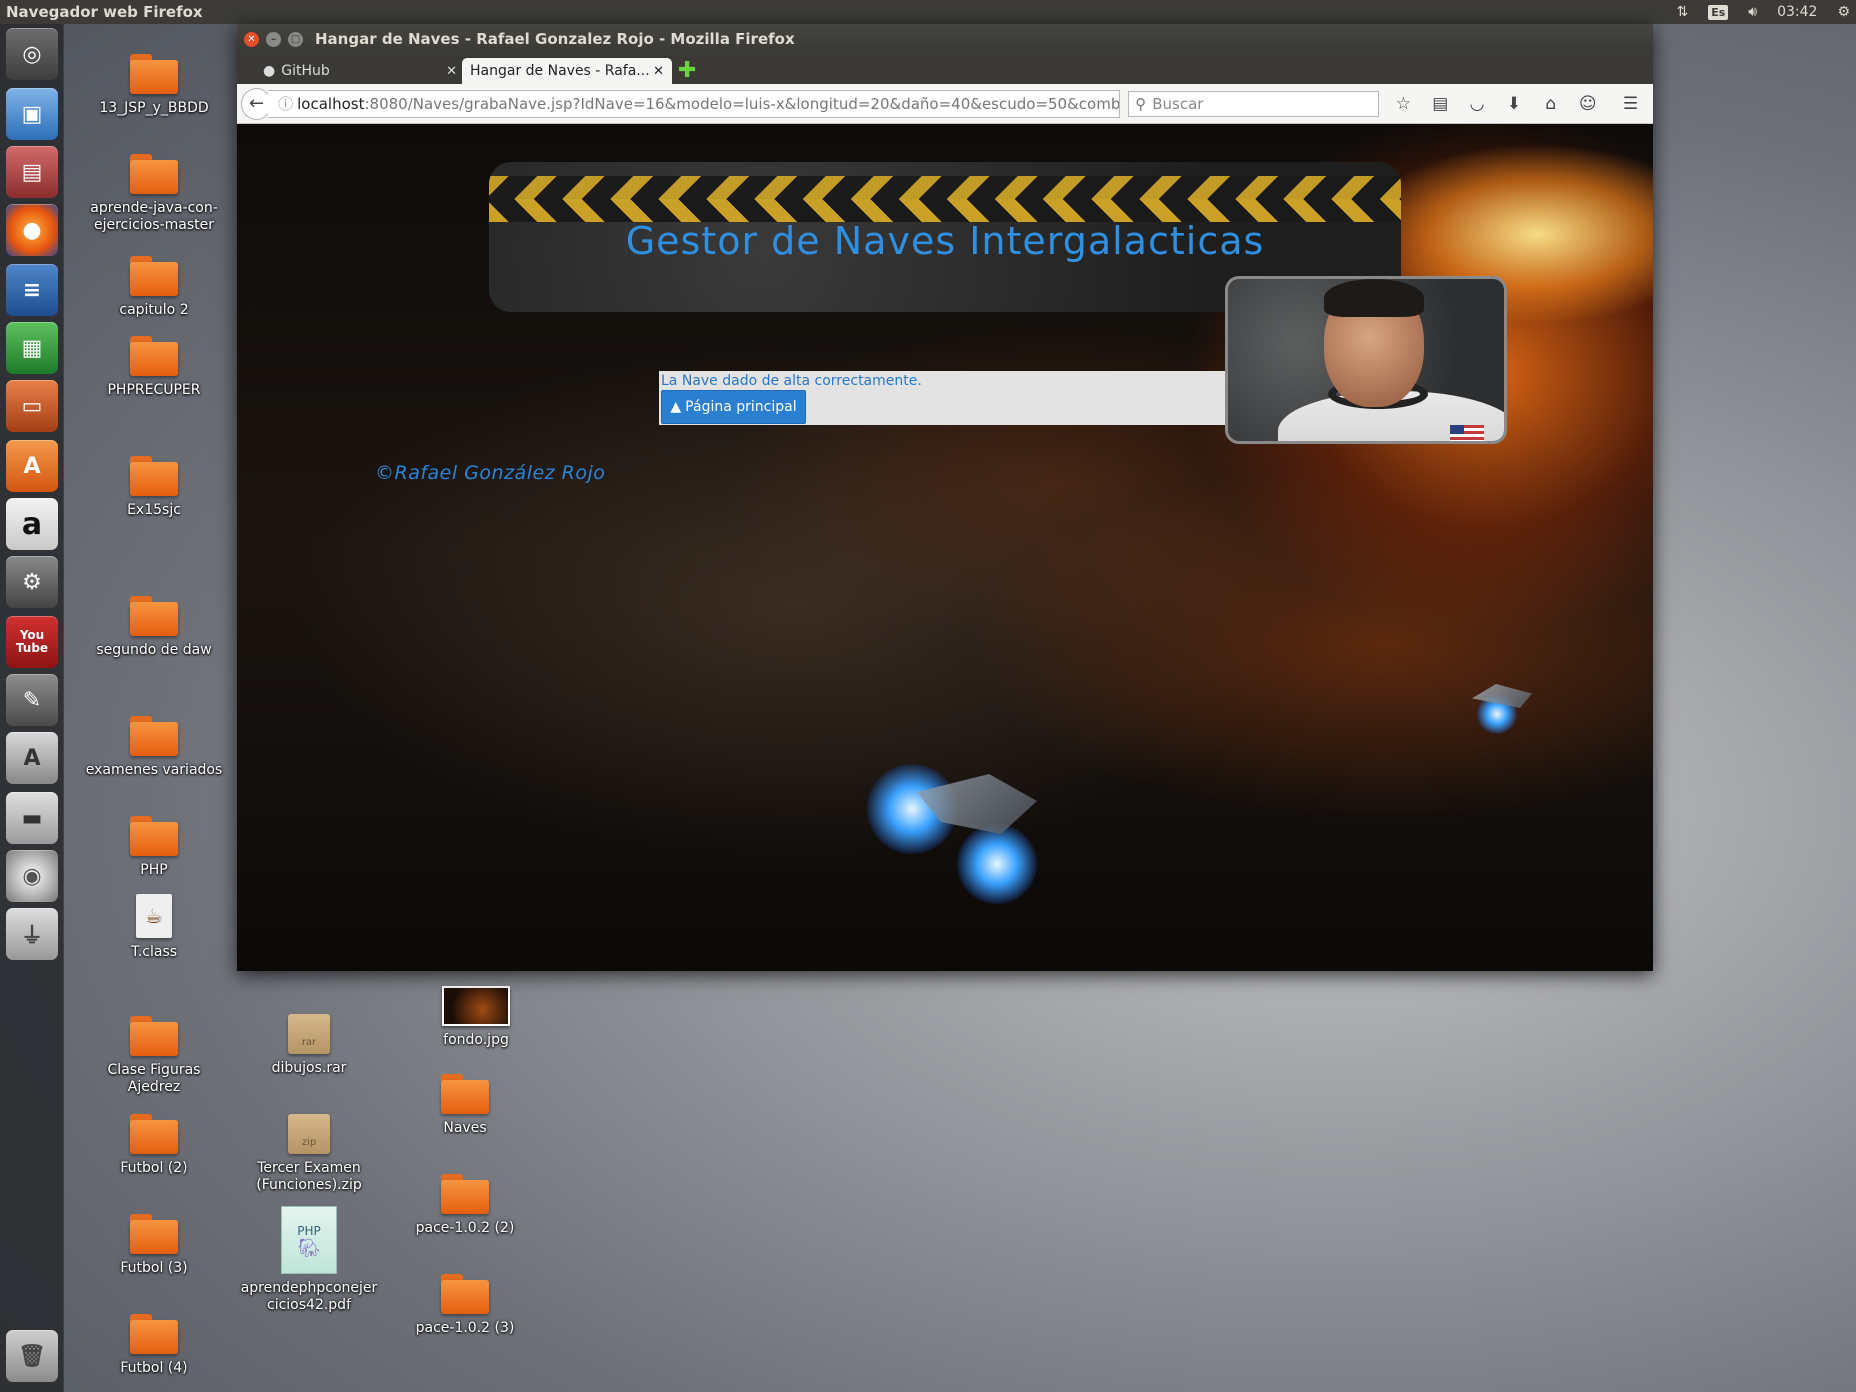  I want to click on desktop-icon-segundo-de-daw: segundo de daw, so click(154, 627).